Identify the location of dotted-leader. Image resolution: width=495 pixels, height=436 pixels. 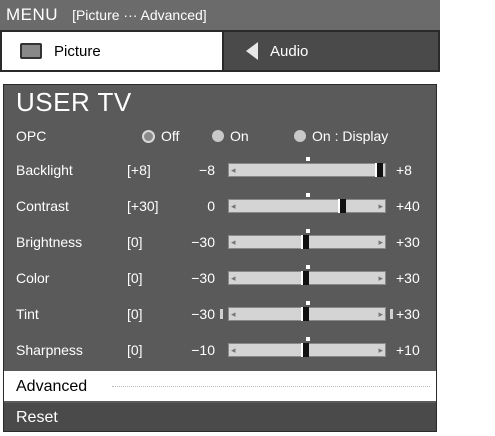
(271, 386).